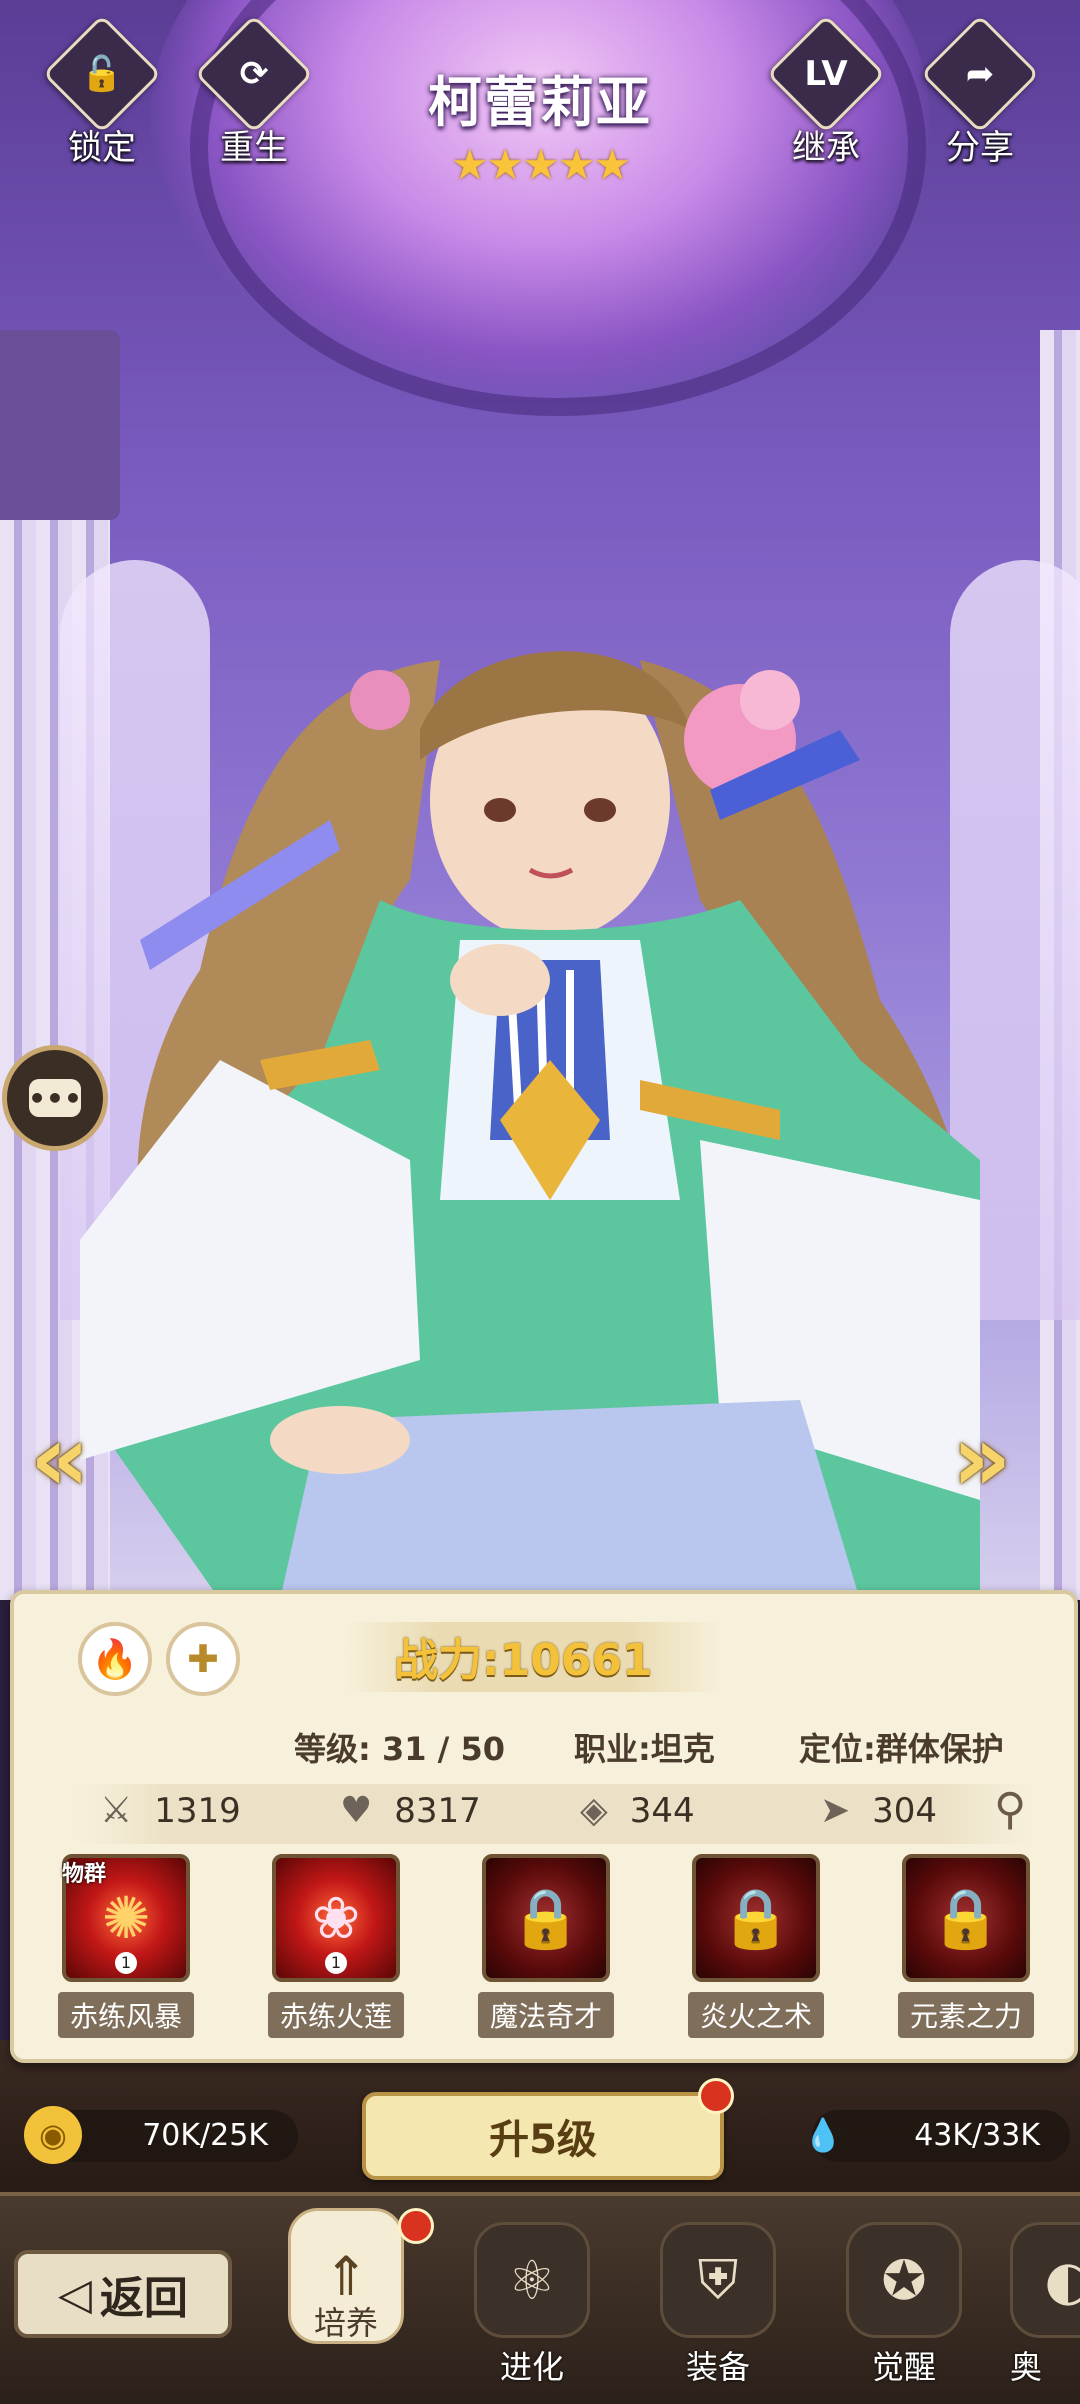 Image resolution: width=1080 pixels, height=2404 pixels. What do you see at coordinates (546, 2015) in the screenshot?
I see `skill-3-name: 魔法奇才` at bounding box center [546, 2015].